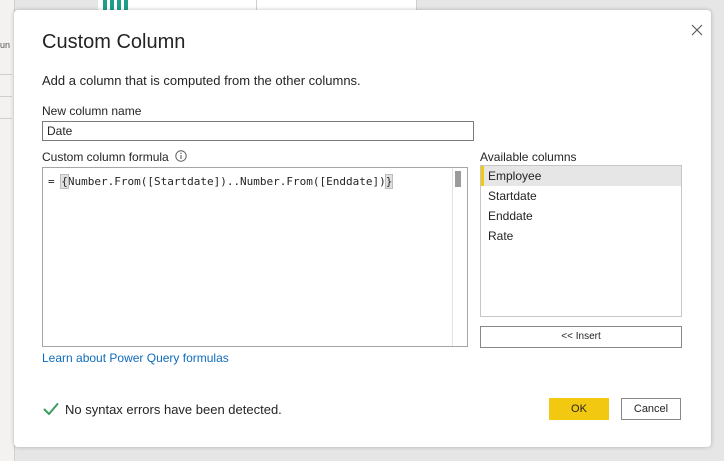 The image size is (724, 461). What do you see at coordinates (581, 176) in the screenshot?
I see `column-item-employee: Employee` at bounding box center [581, 176].